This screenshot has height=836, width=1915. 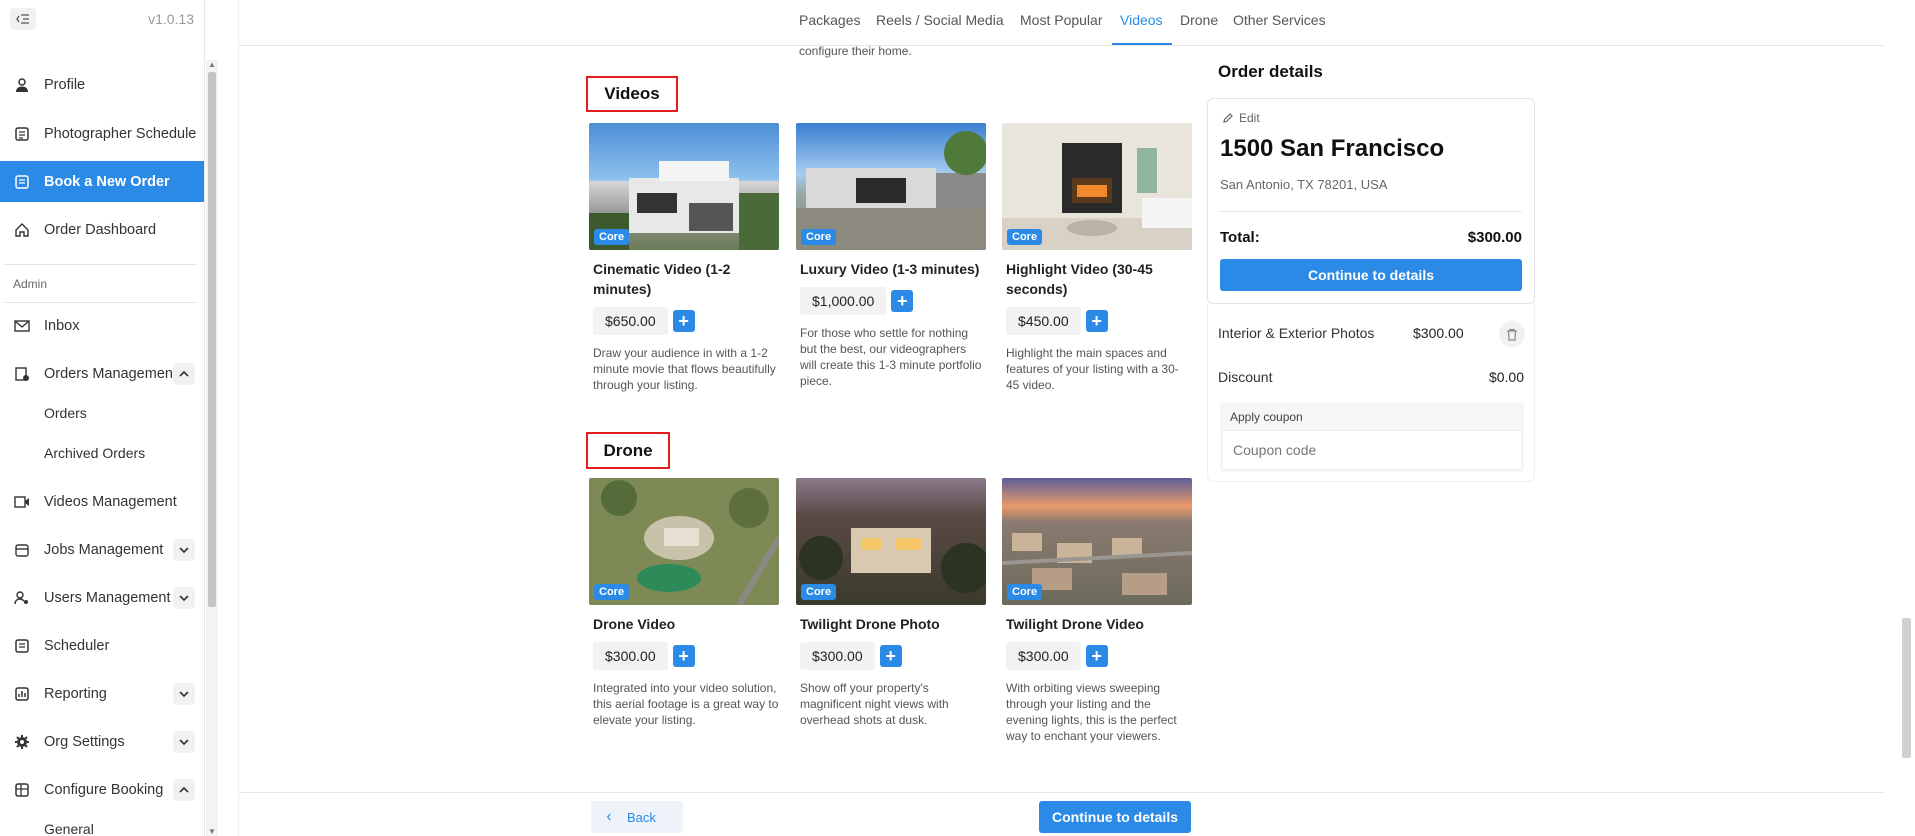 What do you see at coordinates (101, 264) in the screenshot?
I see `sidebar-divider` at bounding box center [101, 264].